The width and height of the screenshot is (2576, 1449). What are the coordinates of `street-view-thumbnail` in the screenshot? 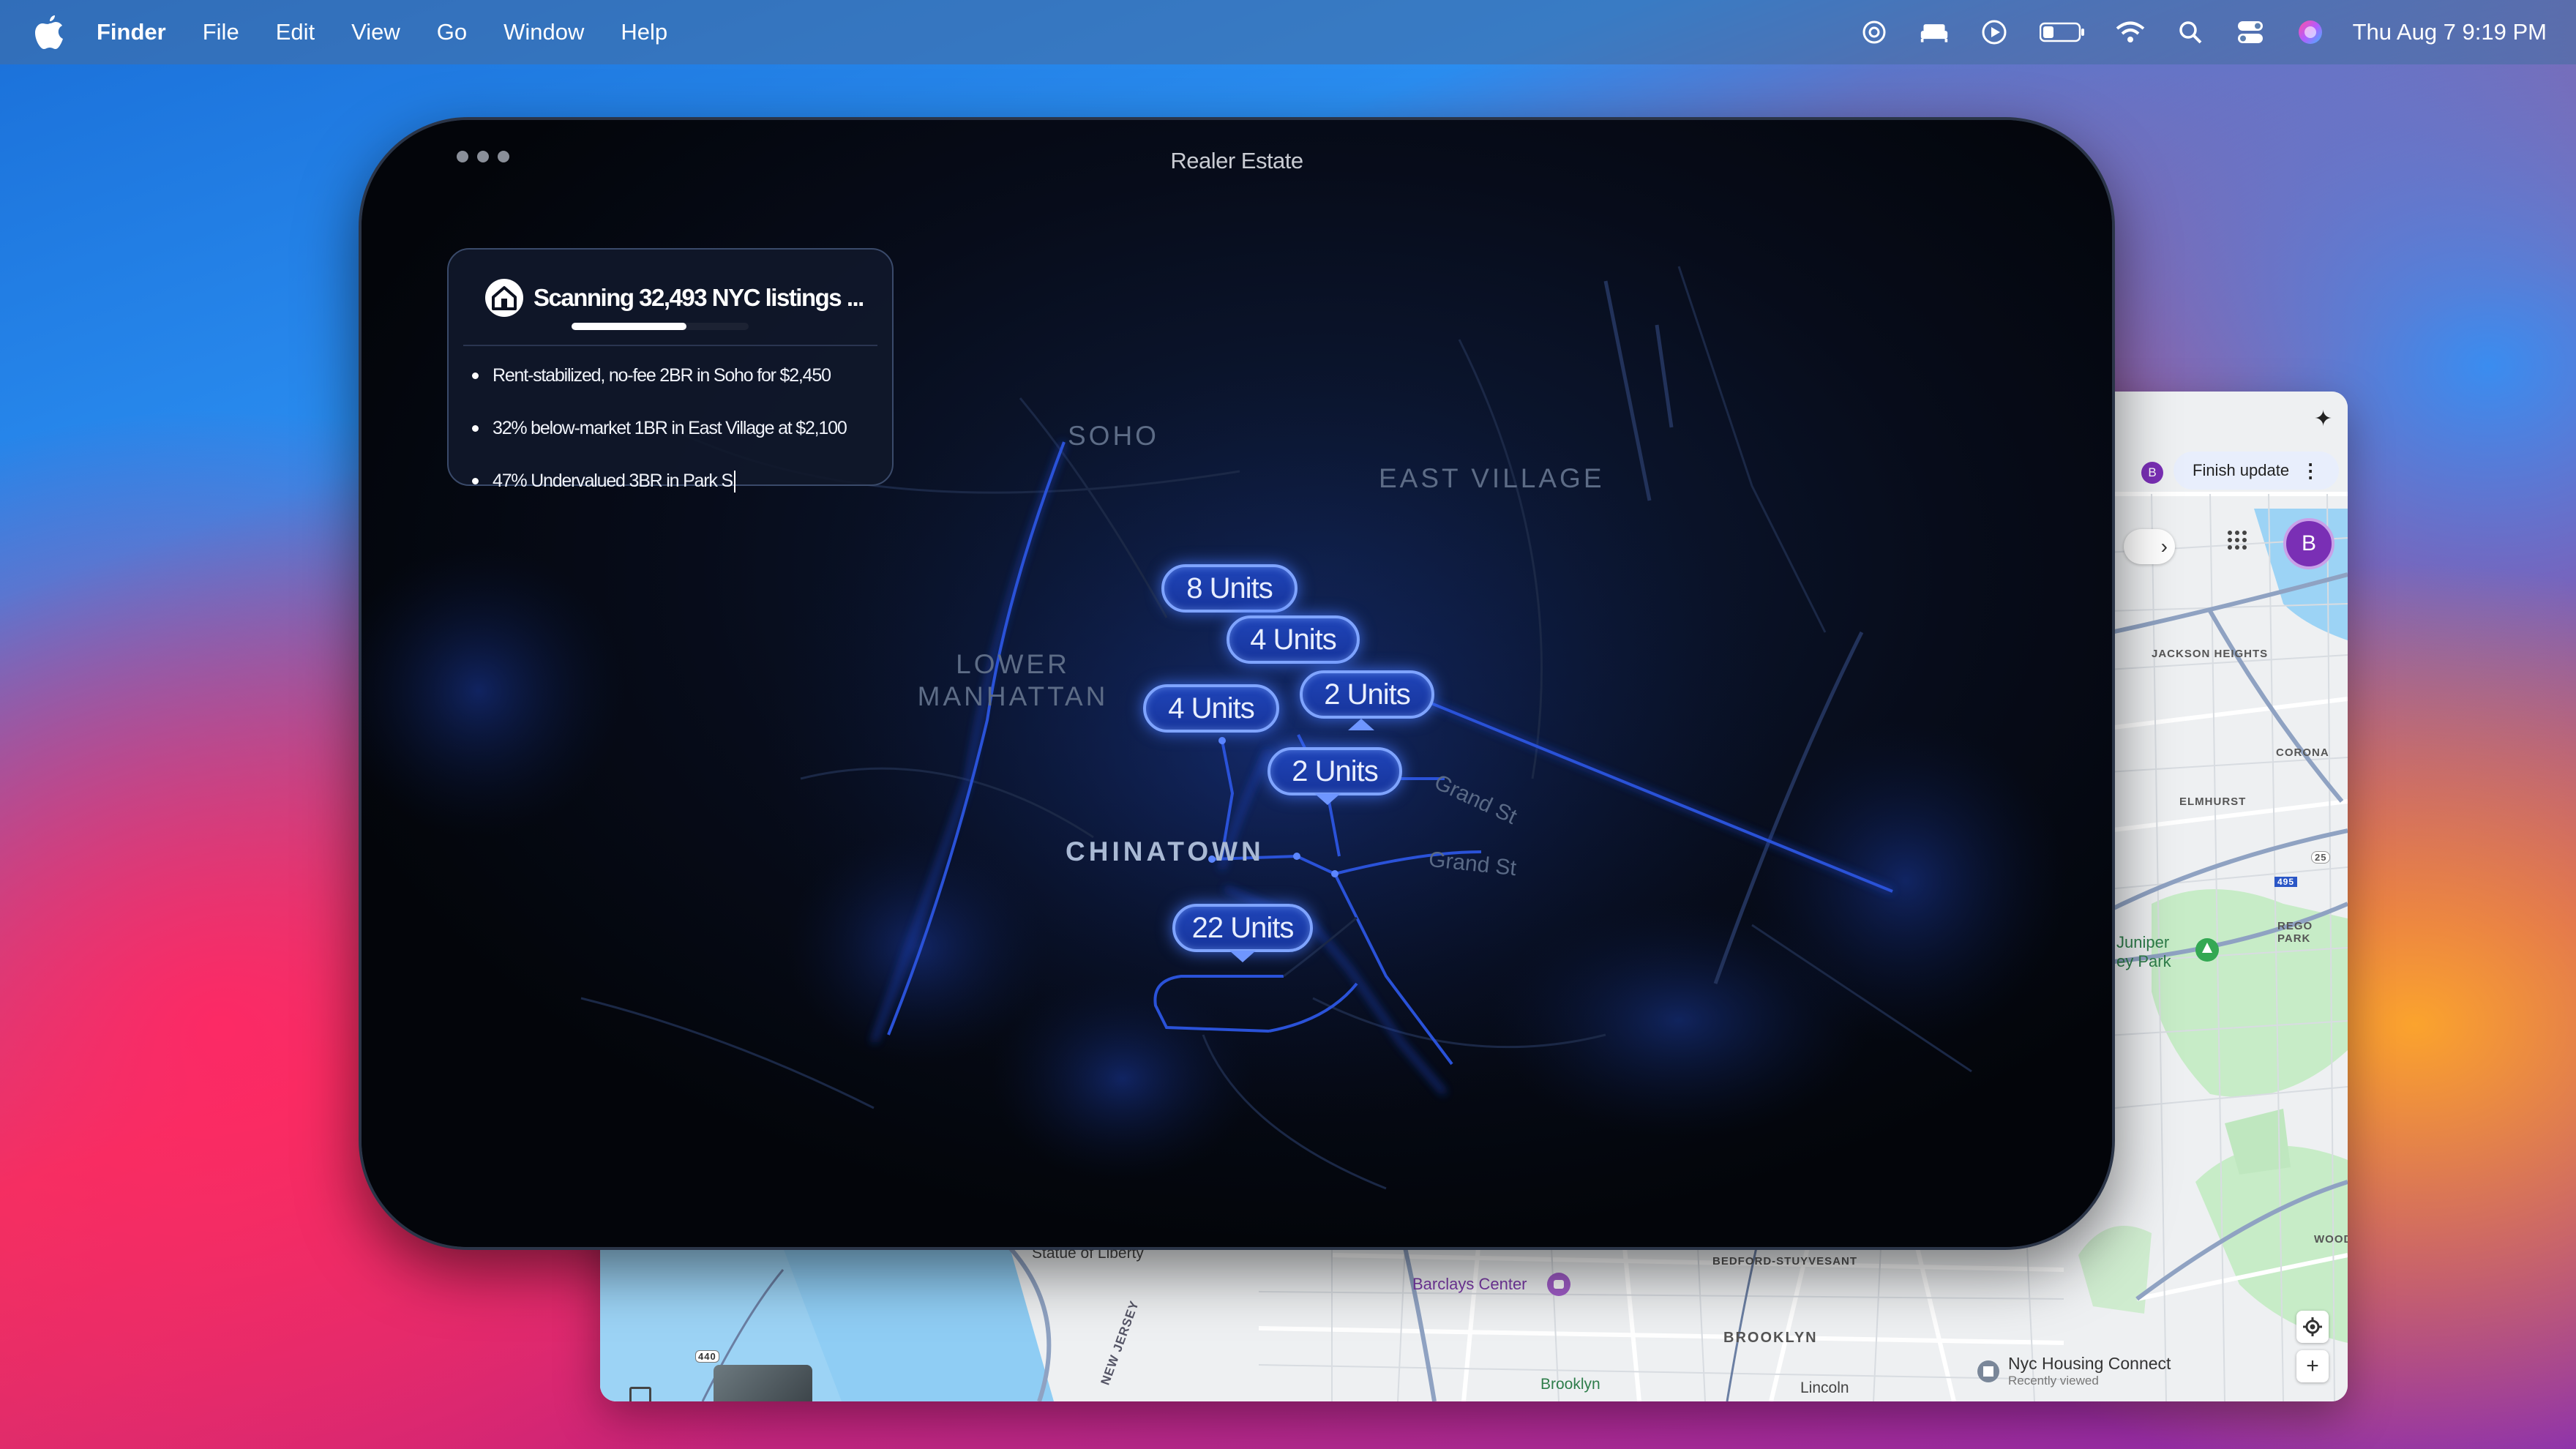 It's located at (763, 1383).